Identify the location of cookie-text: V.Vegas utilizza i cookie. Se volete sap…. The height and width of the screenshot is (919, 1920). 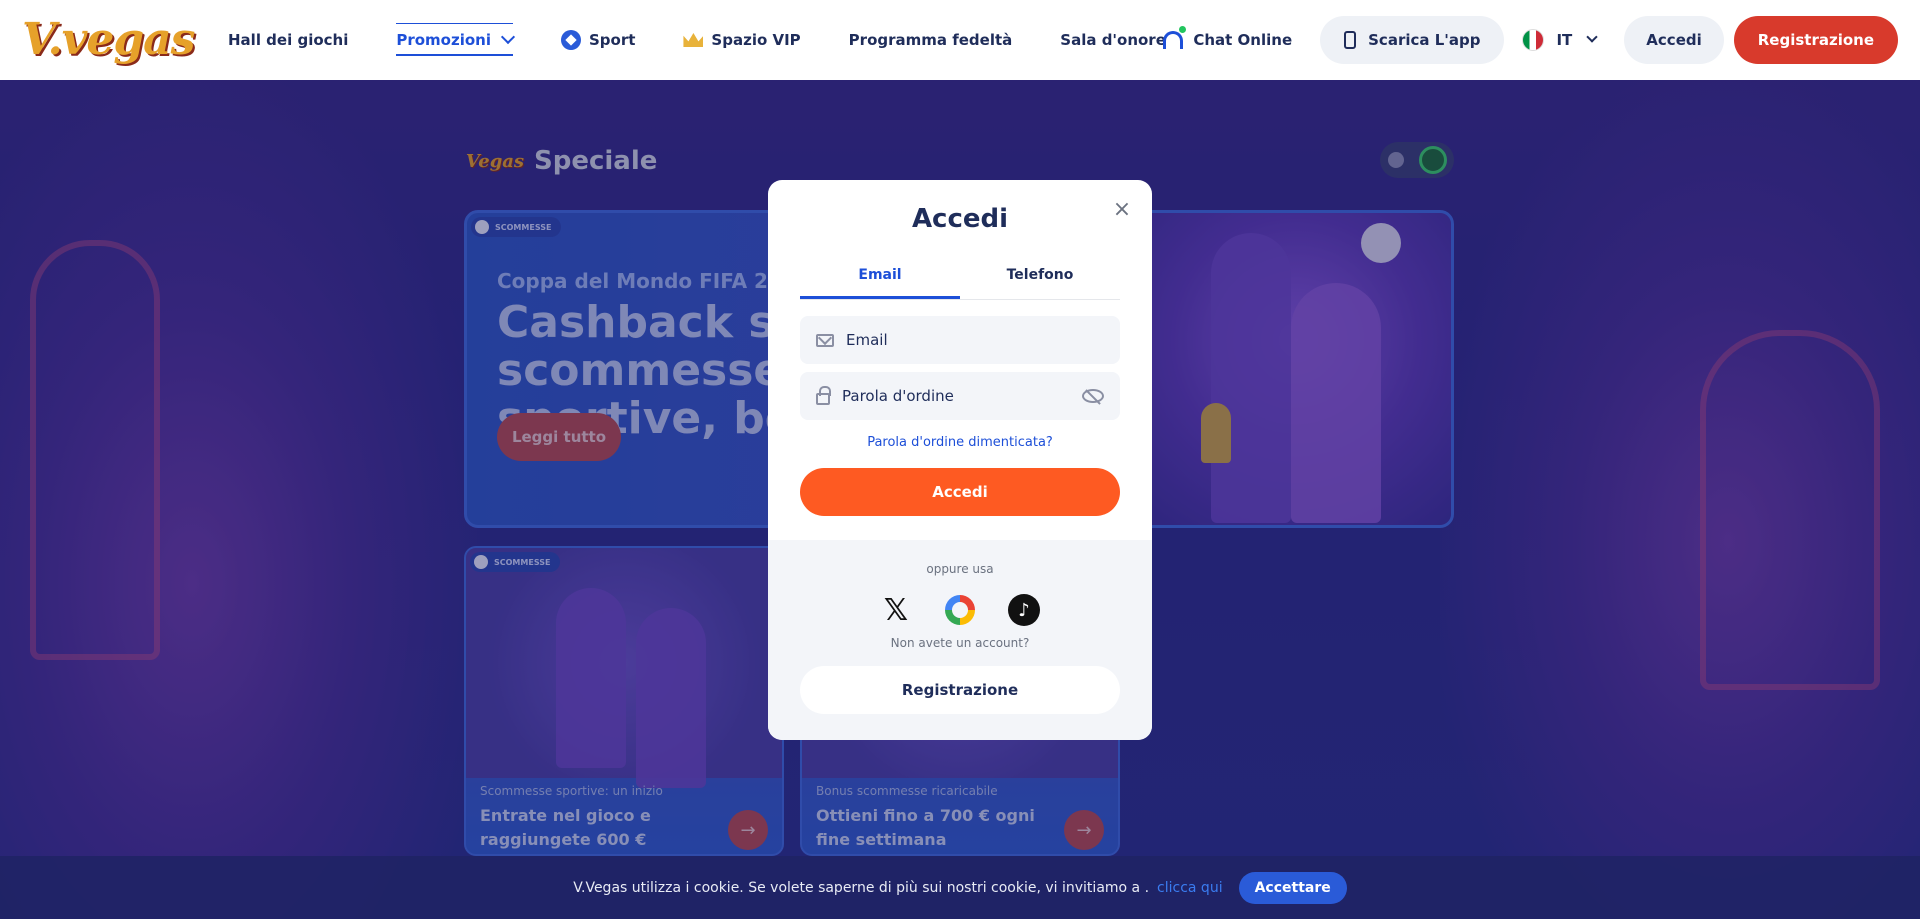
(861, 887).